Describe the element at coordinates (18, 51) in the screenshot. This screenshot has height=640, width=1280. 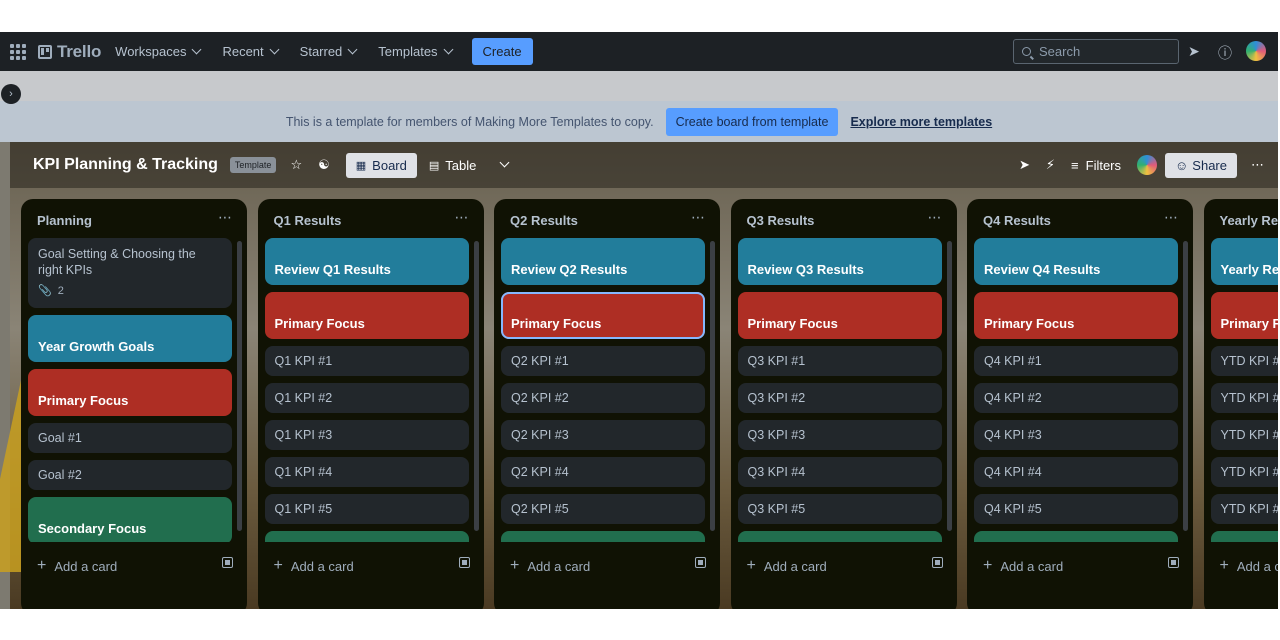
I see `app-switcher-icon` at that location.